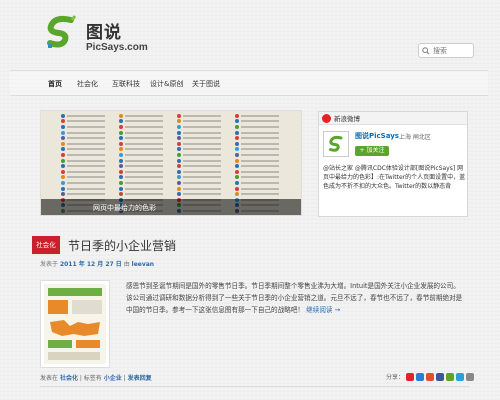 The image size is (500, 400). What do you see at coordinates (117, 47) in the screenshot?
I see `site-subtitle: PicSays.com` at bounding box center [117, 47].